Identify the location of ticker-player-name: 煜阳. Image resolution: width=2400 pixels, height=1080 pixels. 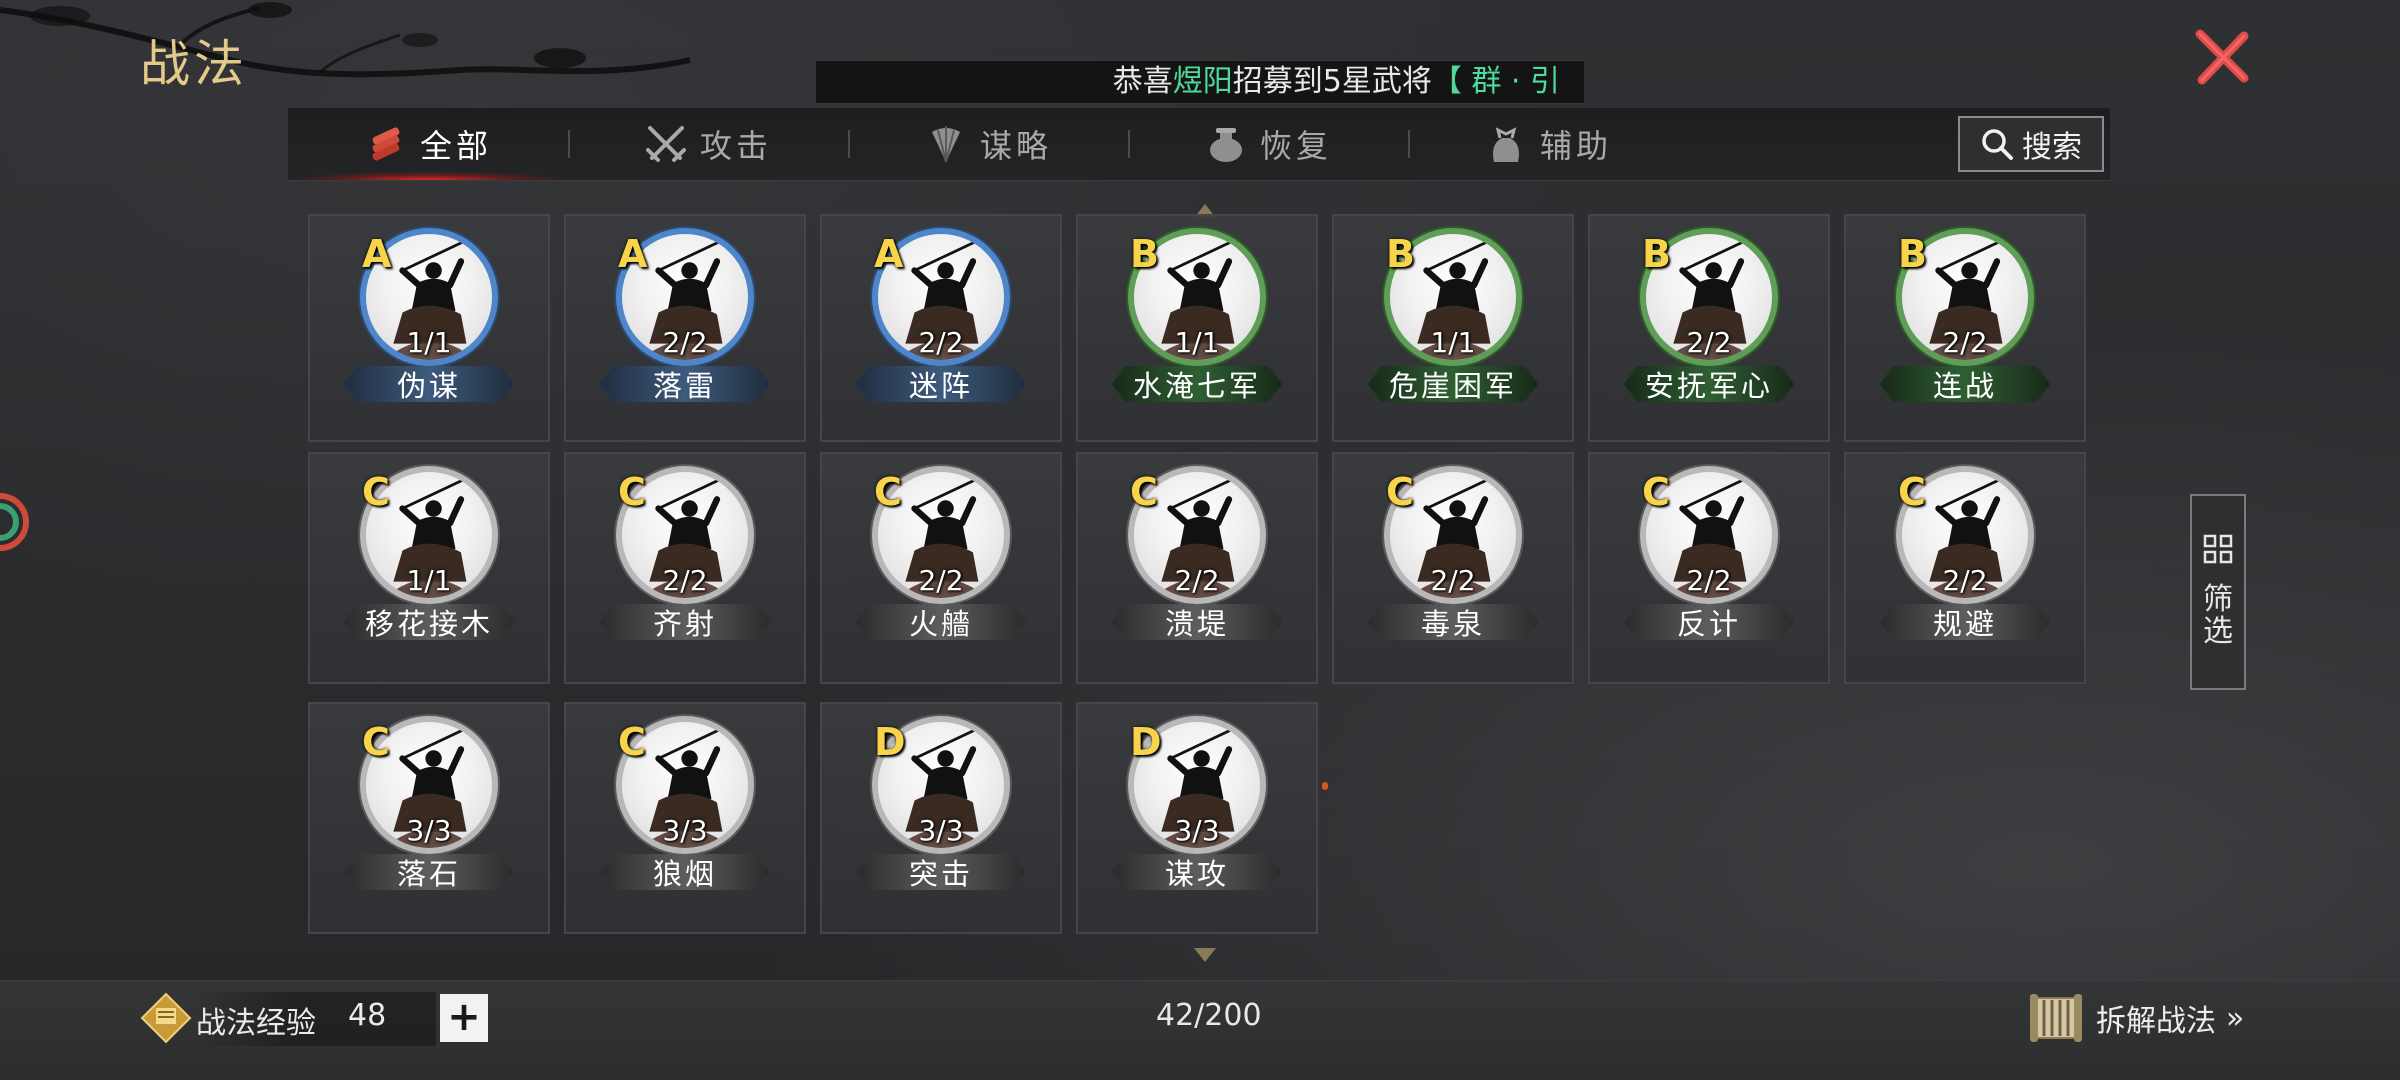
(1202, 81).